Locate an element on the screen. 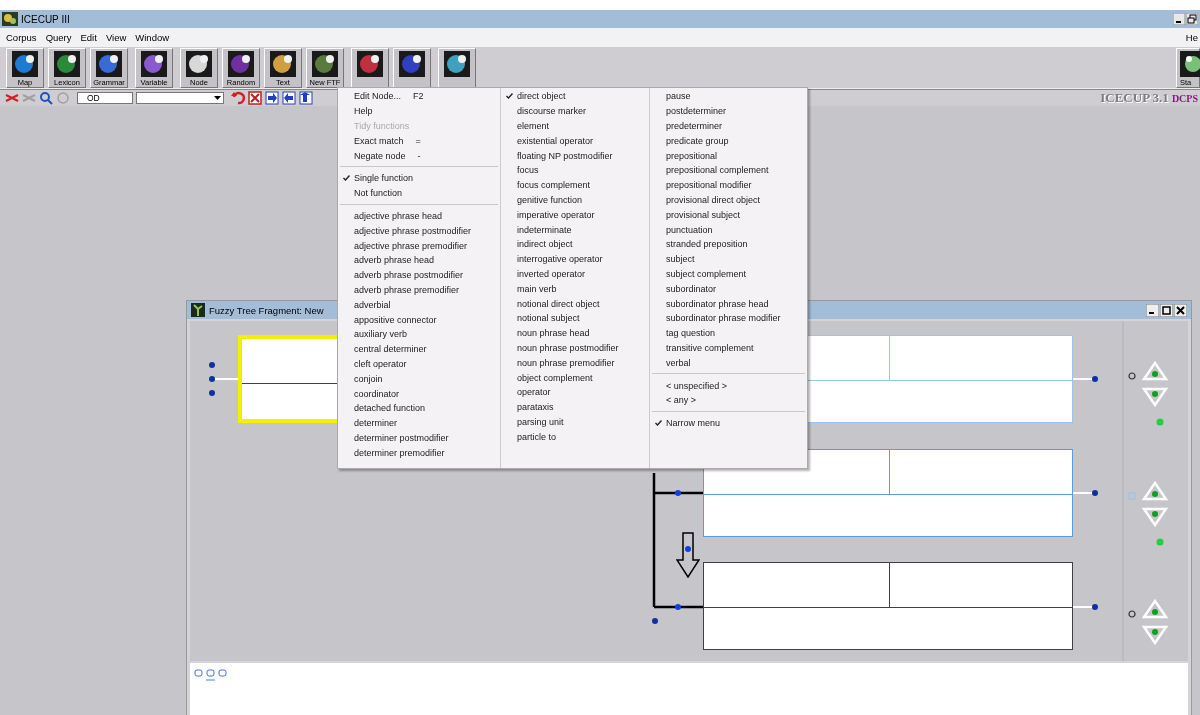 The height and width of the screenshot is (715, 1200). connector-dots-drawing is located at coordinates (223, 379).